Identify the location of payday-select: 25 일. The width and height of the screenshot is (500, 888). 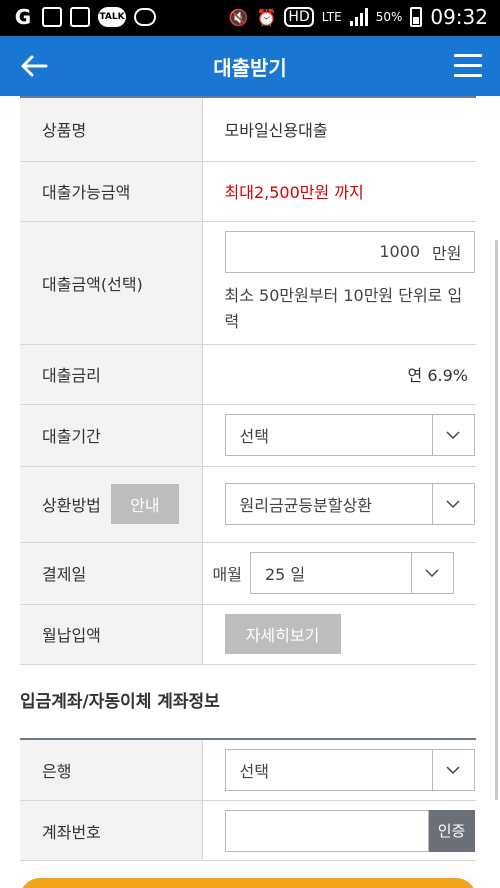
(351, 573).